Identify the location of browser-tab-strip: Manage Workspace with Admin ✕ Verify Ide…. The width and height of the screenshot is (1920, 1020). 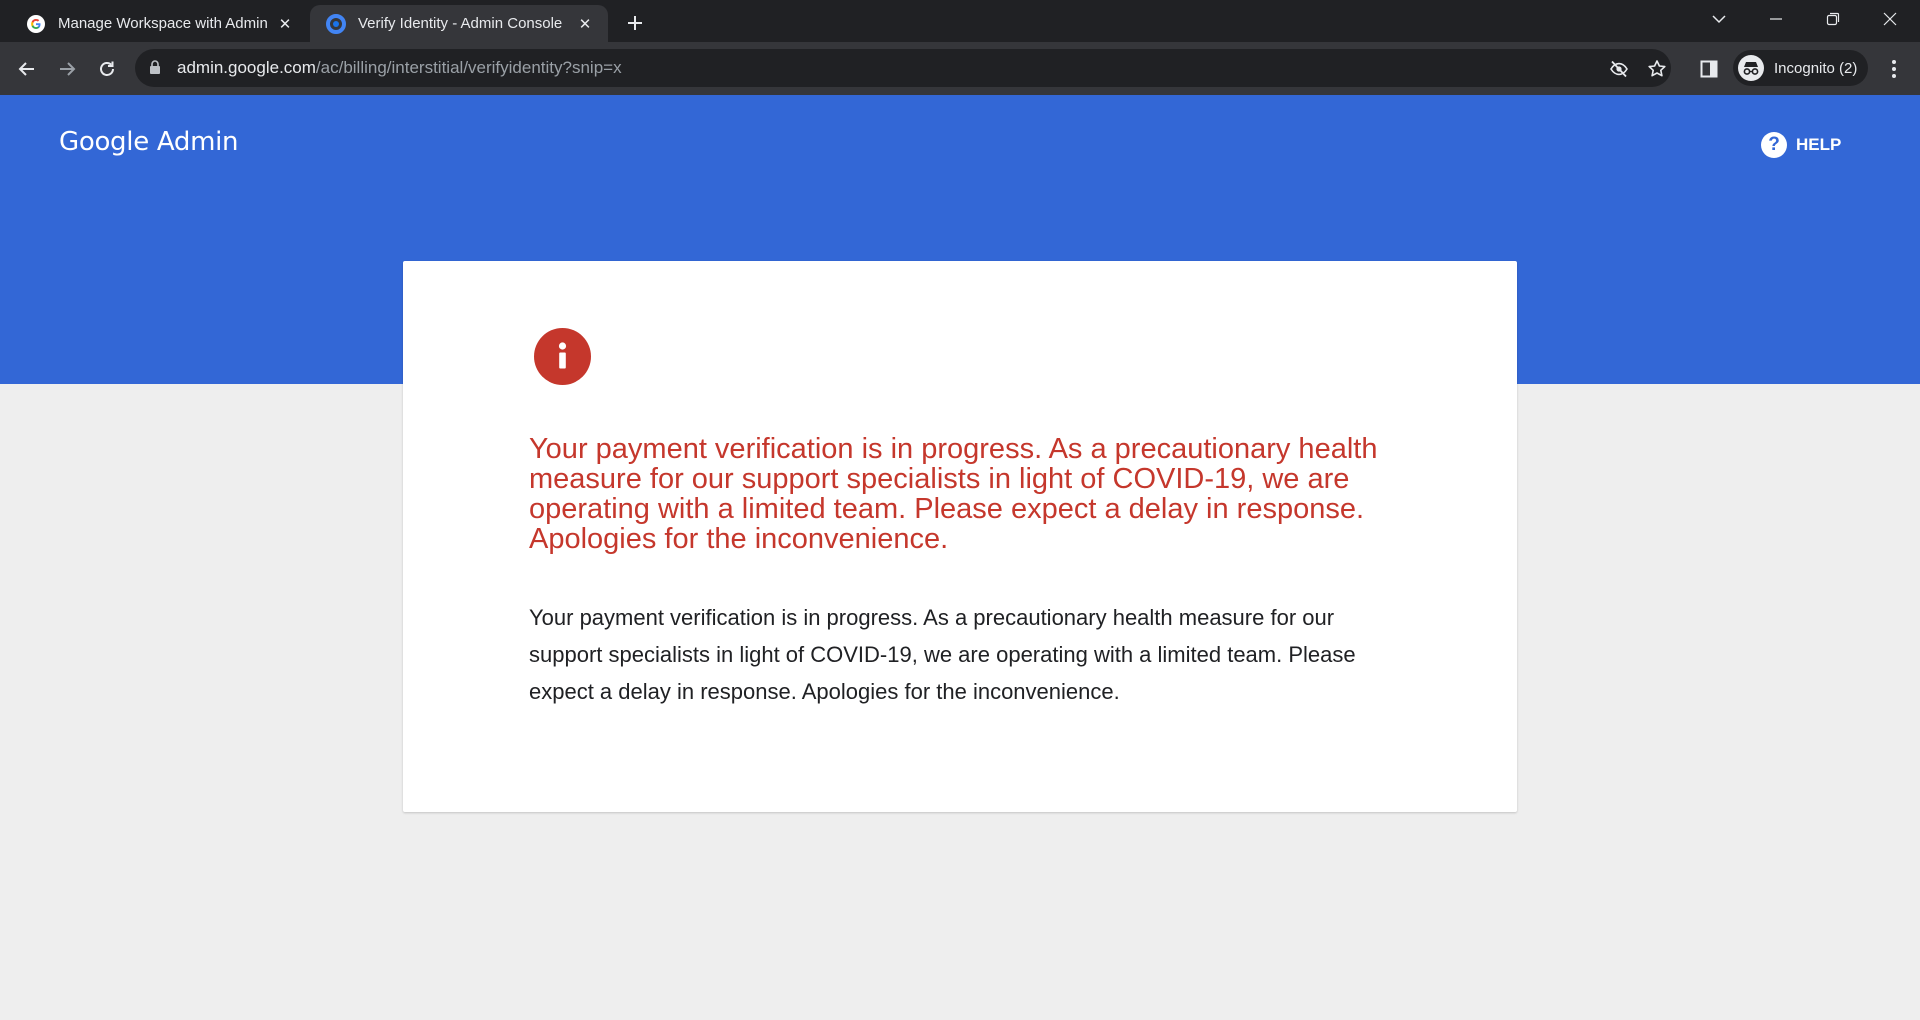
(960, 21).